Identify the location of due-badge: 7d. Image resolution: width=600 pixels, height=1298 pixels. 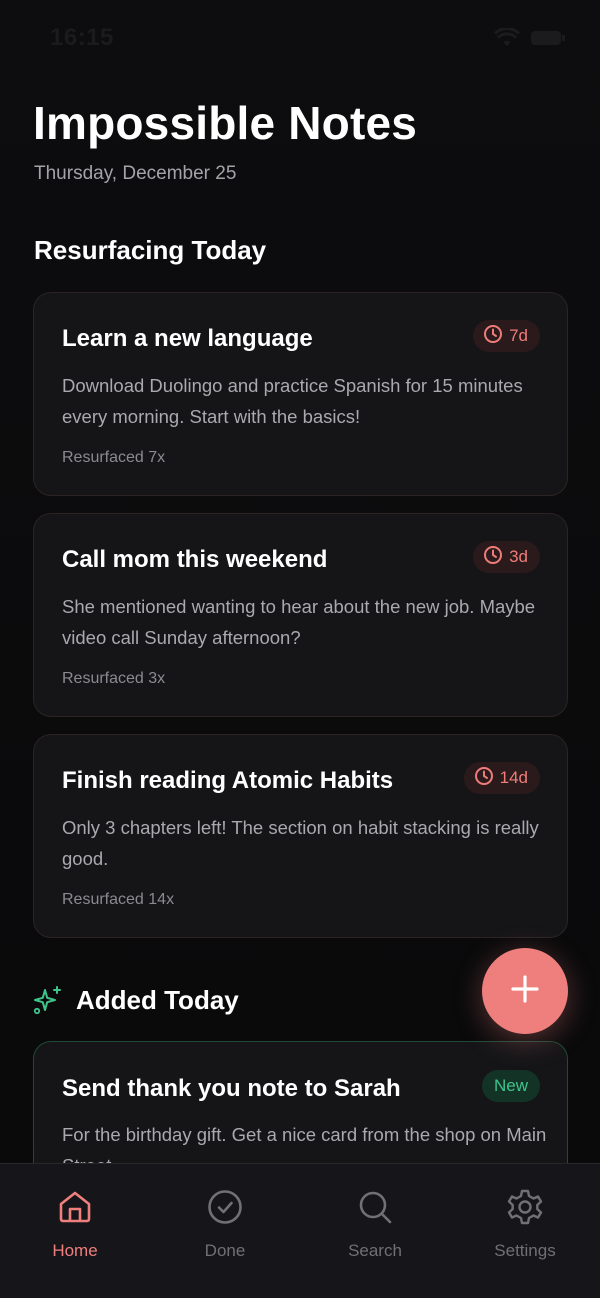
(506, 336).